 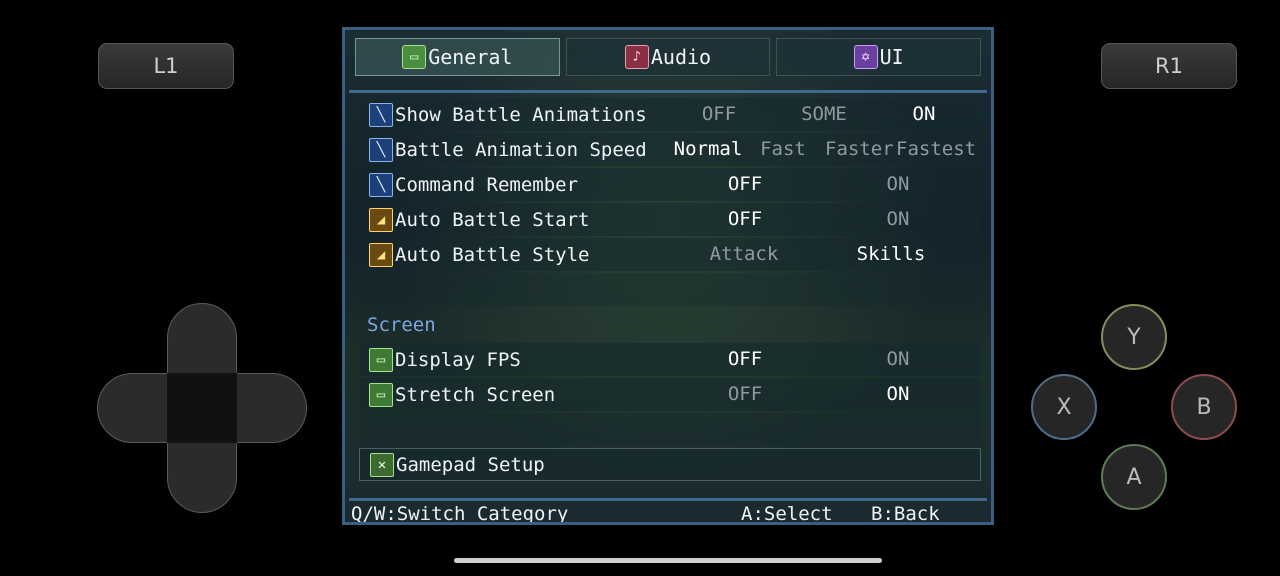 I want to click on divider, so click(x=668, y=91).